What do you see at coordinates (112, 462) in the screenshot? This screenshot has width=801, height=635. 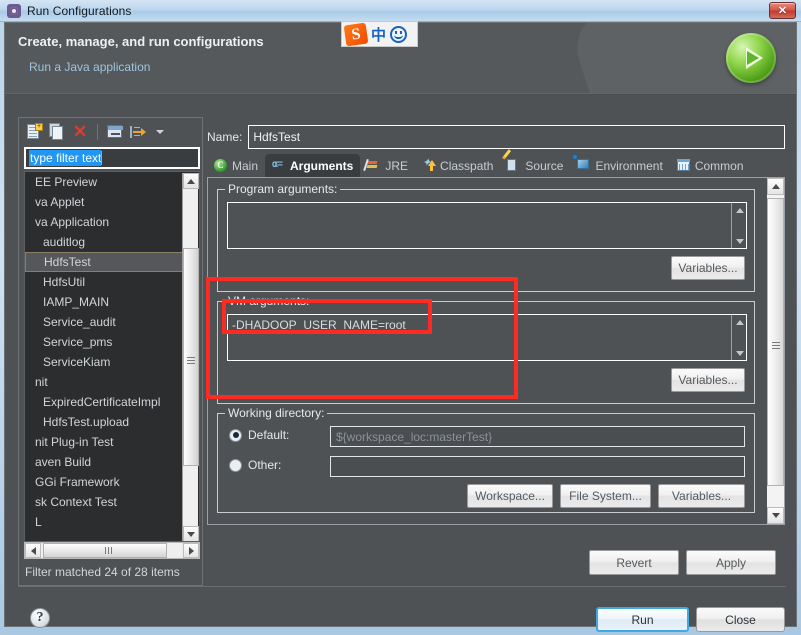 I see `tree-item: aven Build` at bounding box center [112, 462].